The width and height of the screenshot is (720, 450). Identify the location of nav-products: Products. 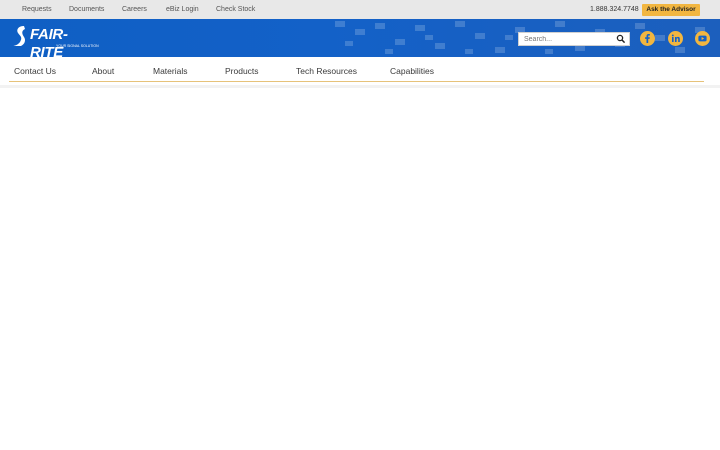
(242, 71).